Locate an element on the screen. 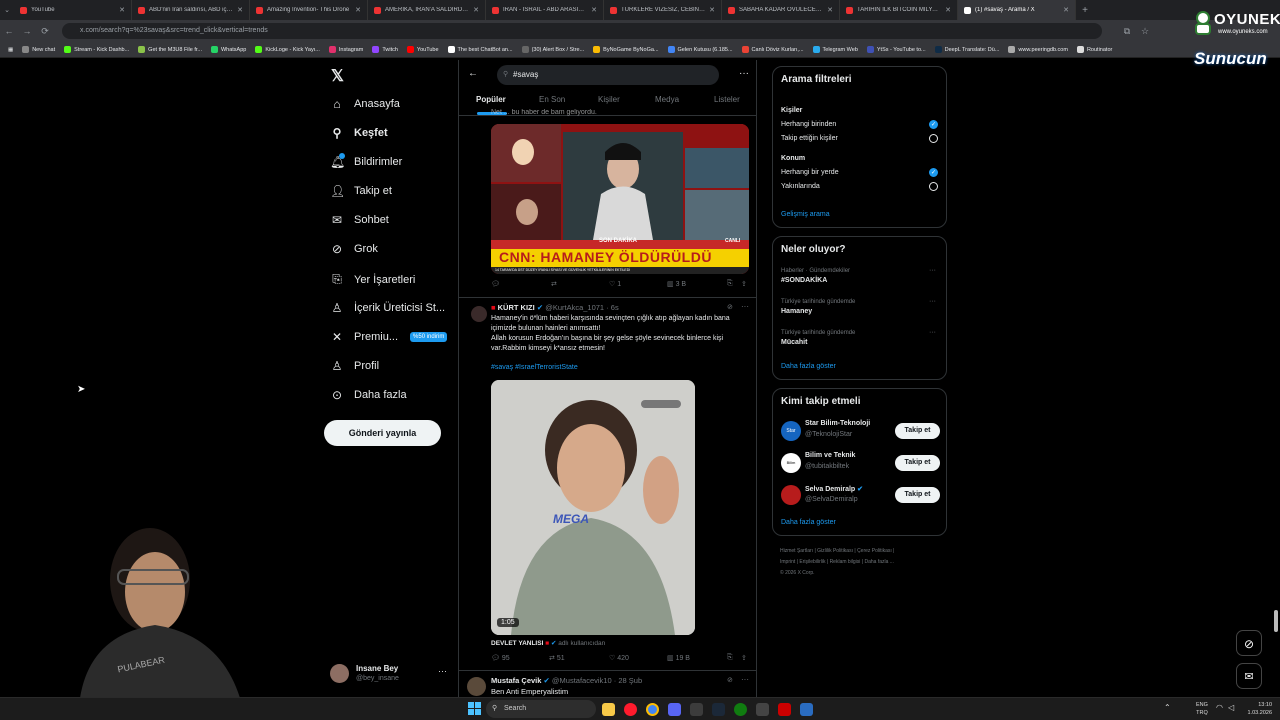 The image size is (1280, 720). radio-anyone: ✓ is located at coordinates (933, 124).